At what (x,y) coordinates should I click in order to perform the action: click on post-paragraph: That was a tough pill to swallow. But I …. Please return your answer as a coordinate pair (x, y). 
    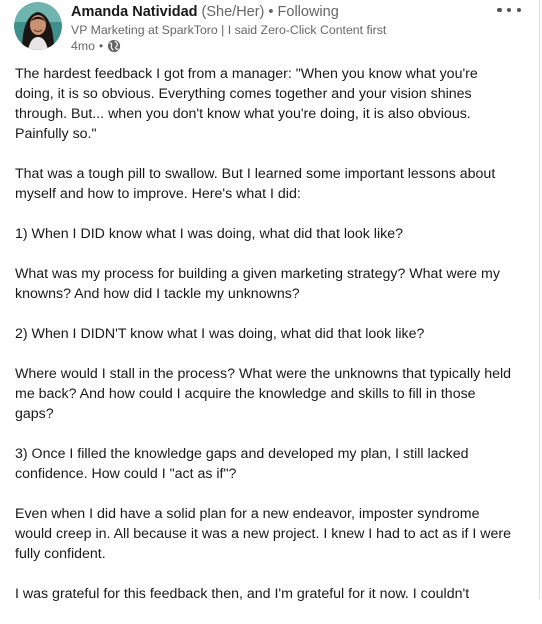
    Looking at the image, I should click on (255, 184).